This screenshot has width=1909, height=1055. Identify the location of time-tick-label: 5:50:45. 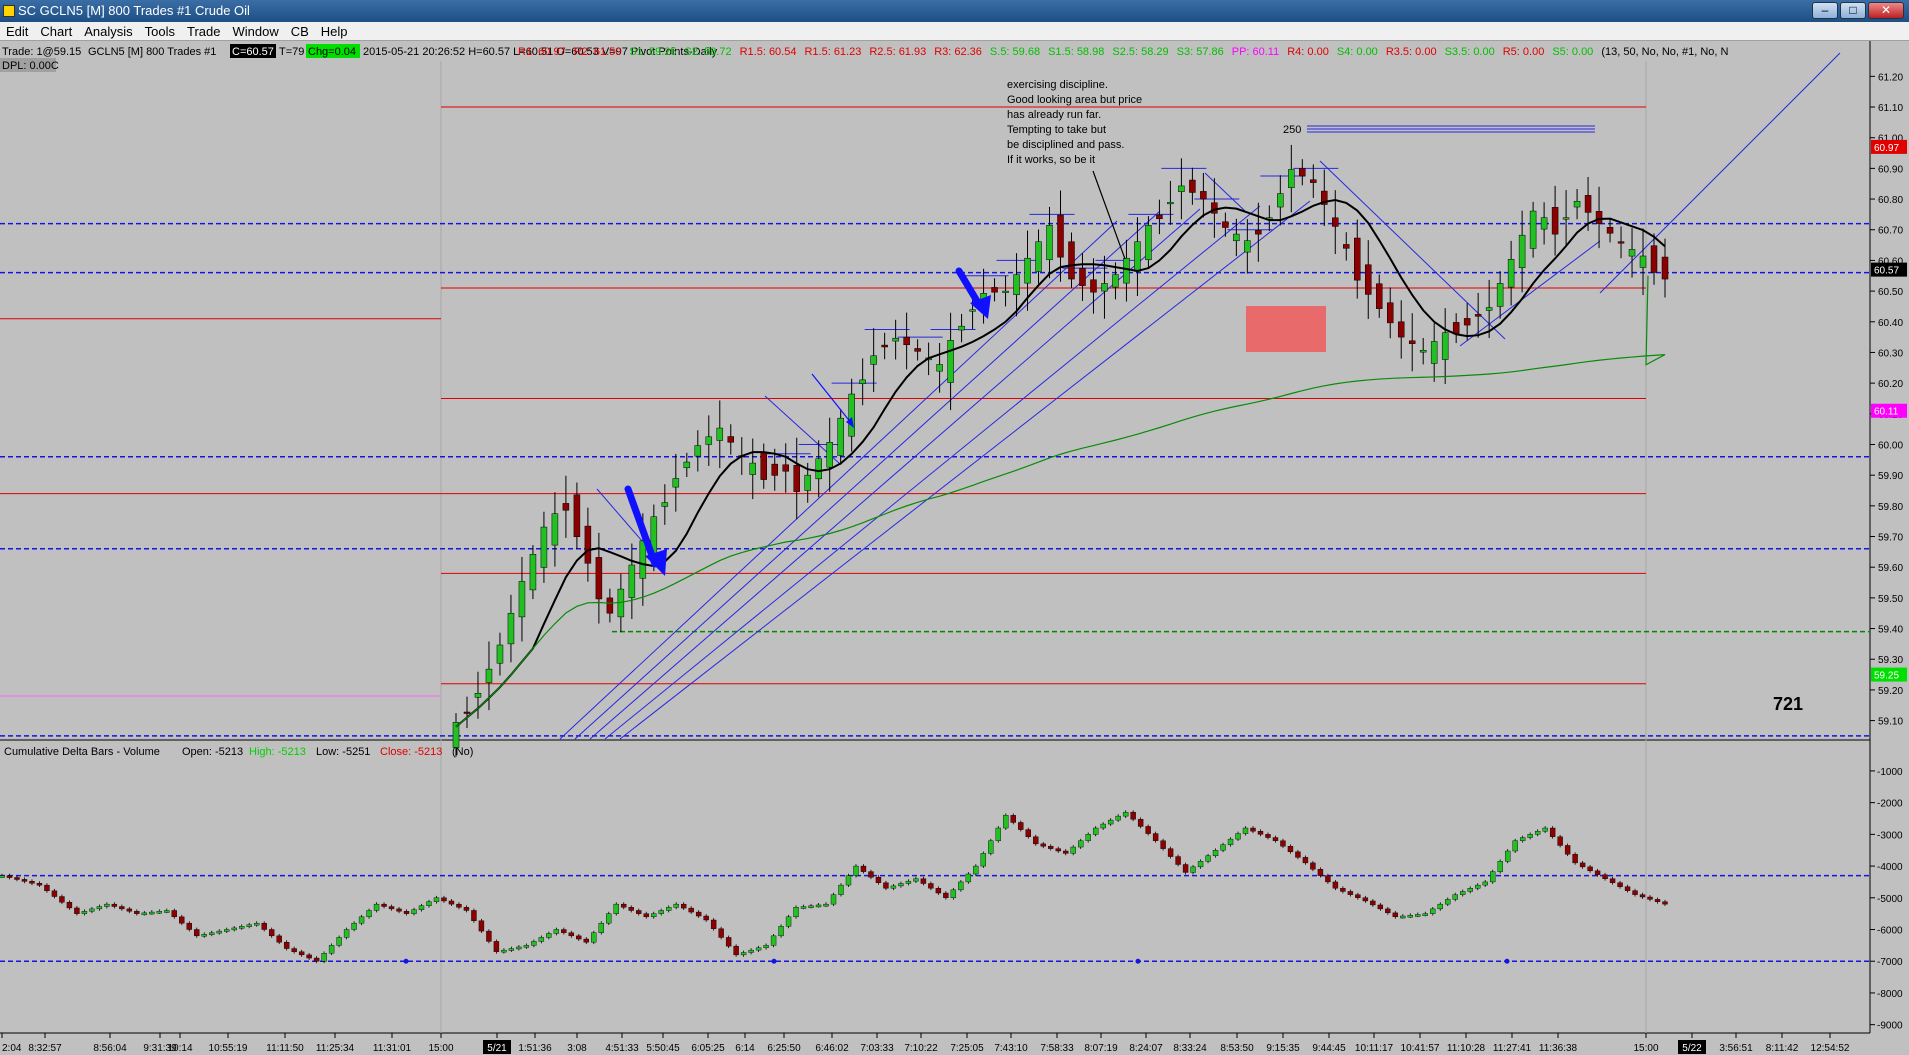
(663, 1048).